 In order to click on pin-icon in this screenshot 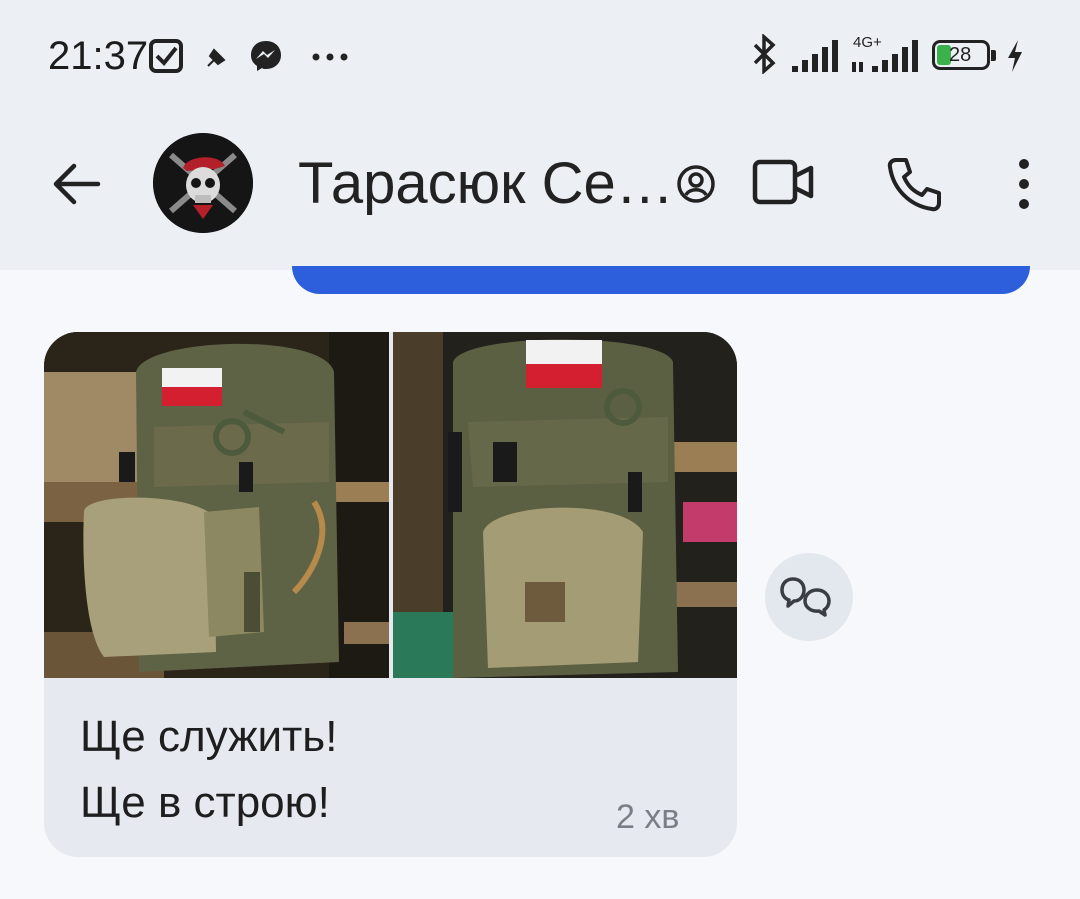, I will do `click(216, 57)`.